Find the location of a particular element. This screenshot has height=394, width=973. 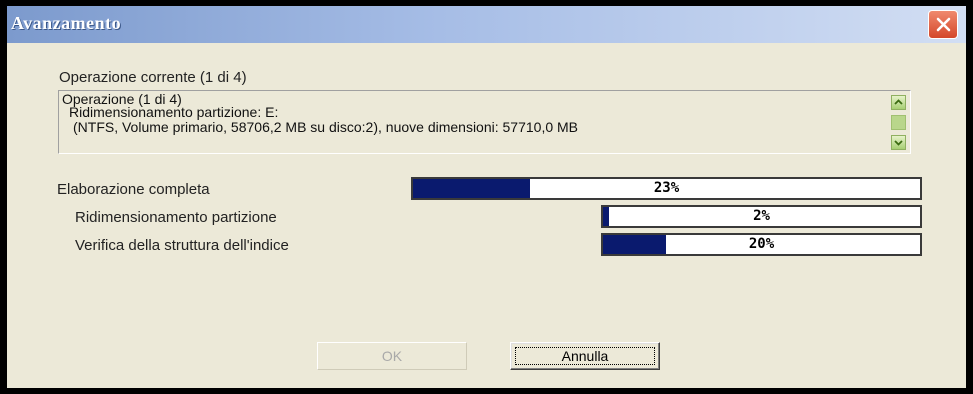

close-icon is located at coordinates (943, 24).